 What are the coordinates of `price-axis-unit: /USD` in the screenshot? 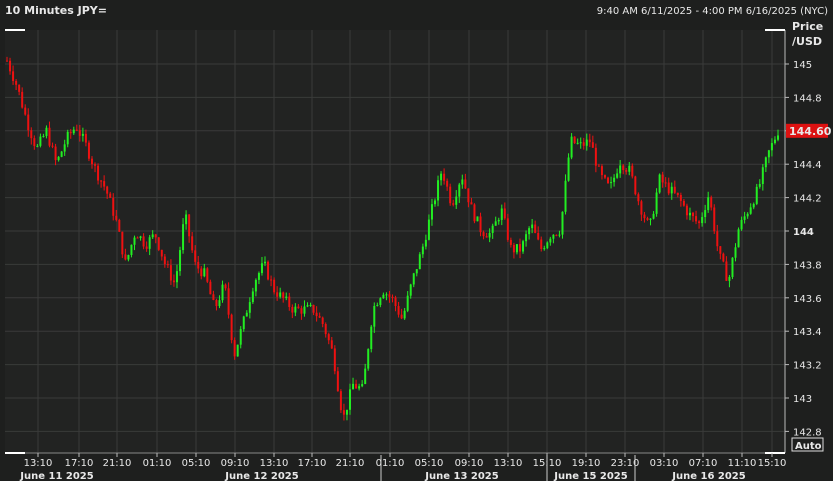 It's located at (807, 41).